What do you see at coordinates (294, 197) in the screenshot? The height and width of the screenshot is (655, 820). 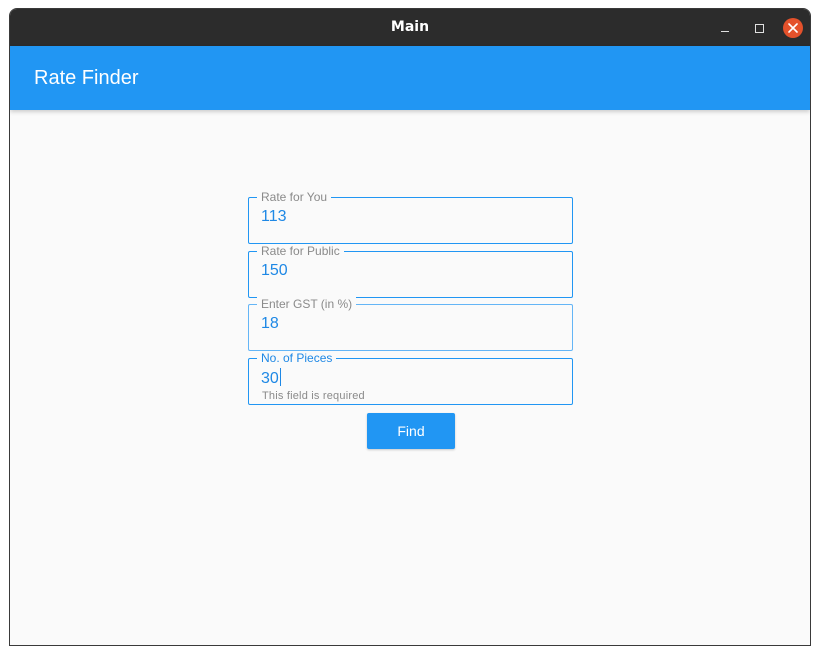 I see `rate-for-you-label: Rate for You` at bounding box center [294, 197].